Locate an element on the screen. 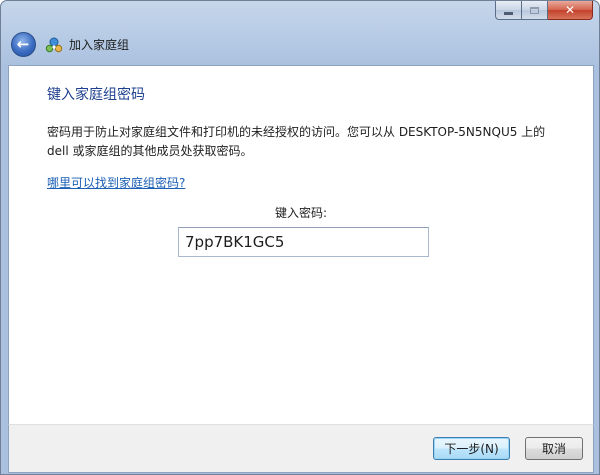 Image resolution: width=600 pixels, height=475 pixels. back-button: ← is located at coordinates (23, 44).